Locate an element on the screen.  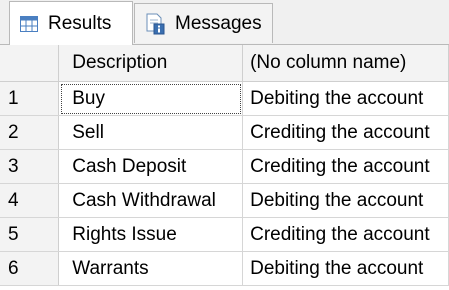
table-row: 4 Cash Withdrawal Debiting the account is located at coordinates (224, 200).